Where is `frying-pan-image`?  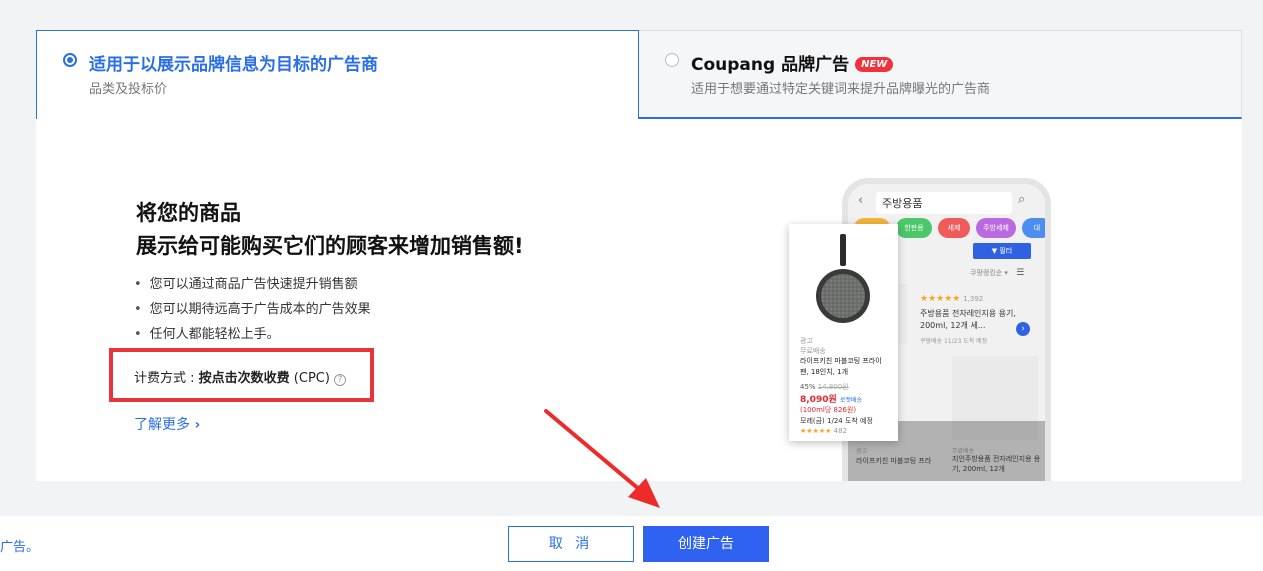
frying-pan-image is located at coordinates (843, 278).